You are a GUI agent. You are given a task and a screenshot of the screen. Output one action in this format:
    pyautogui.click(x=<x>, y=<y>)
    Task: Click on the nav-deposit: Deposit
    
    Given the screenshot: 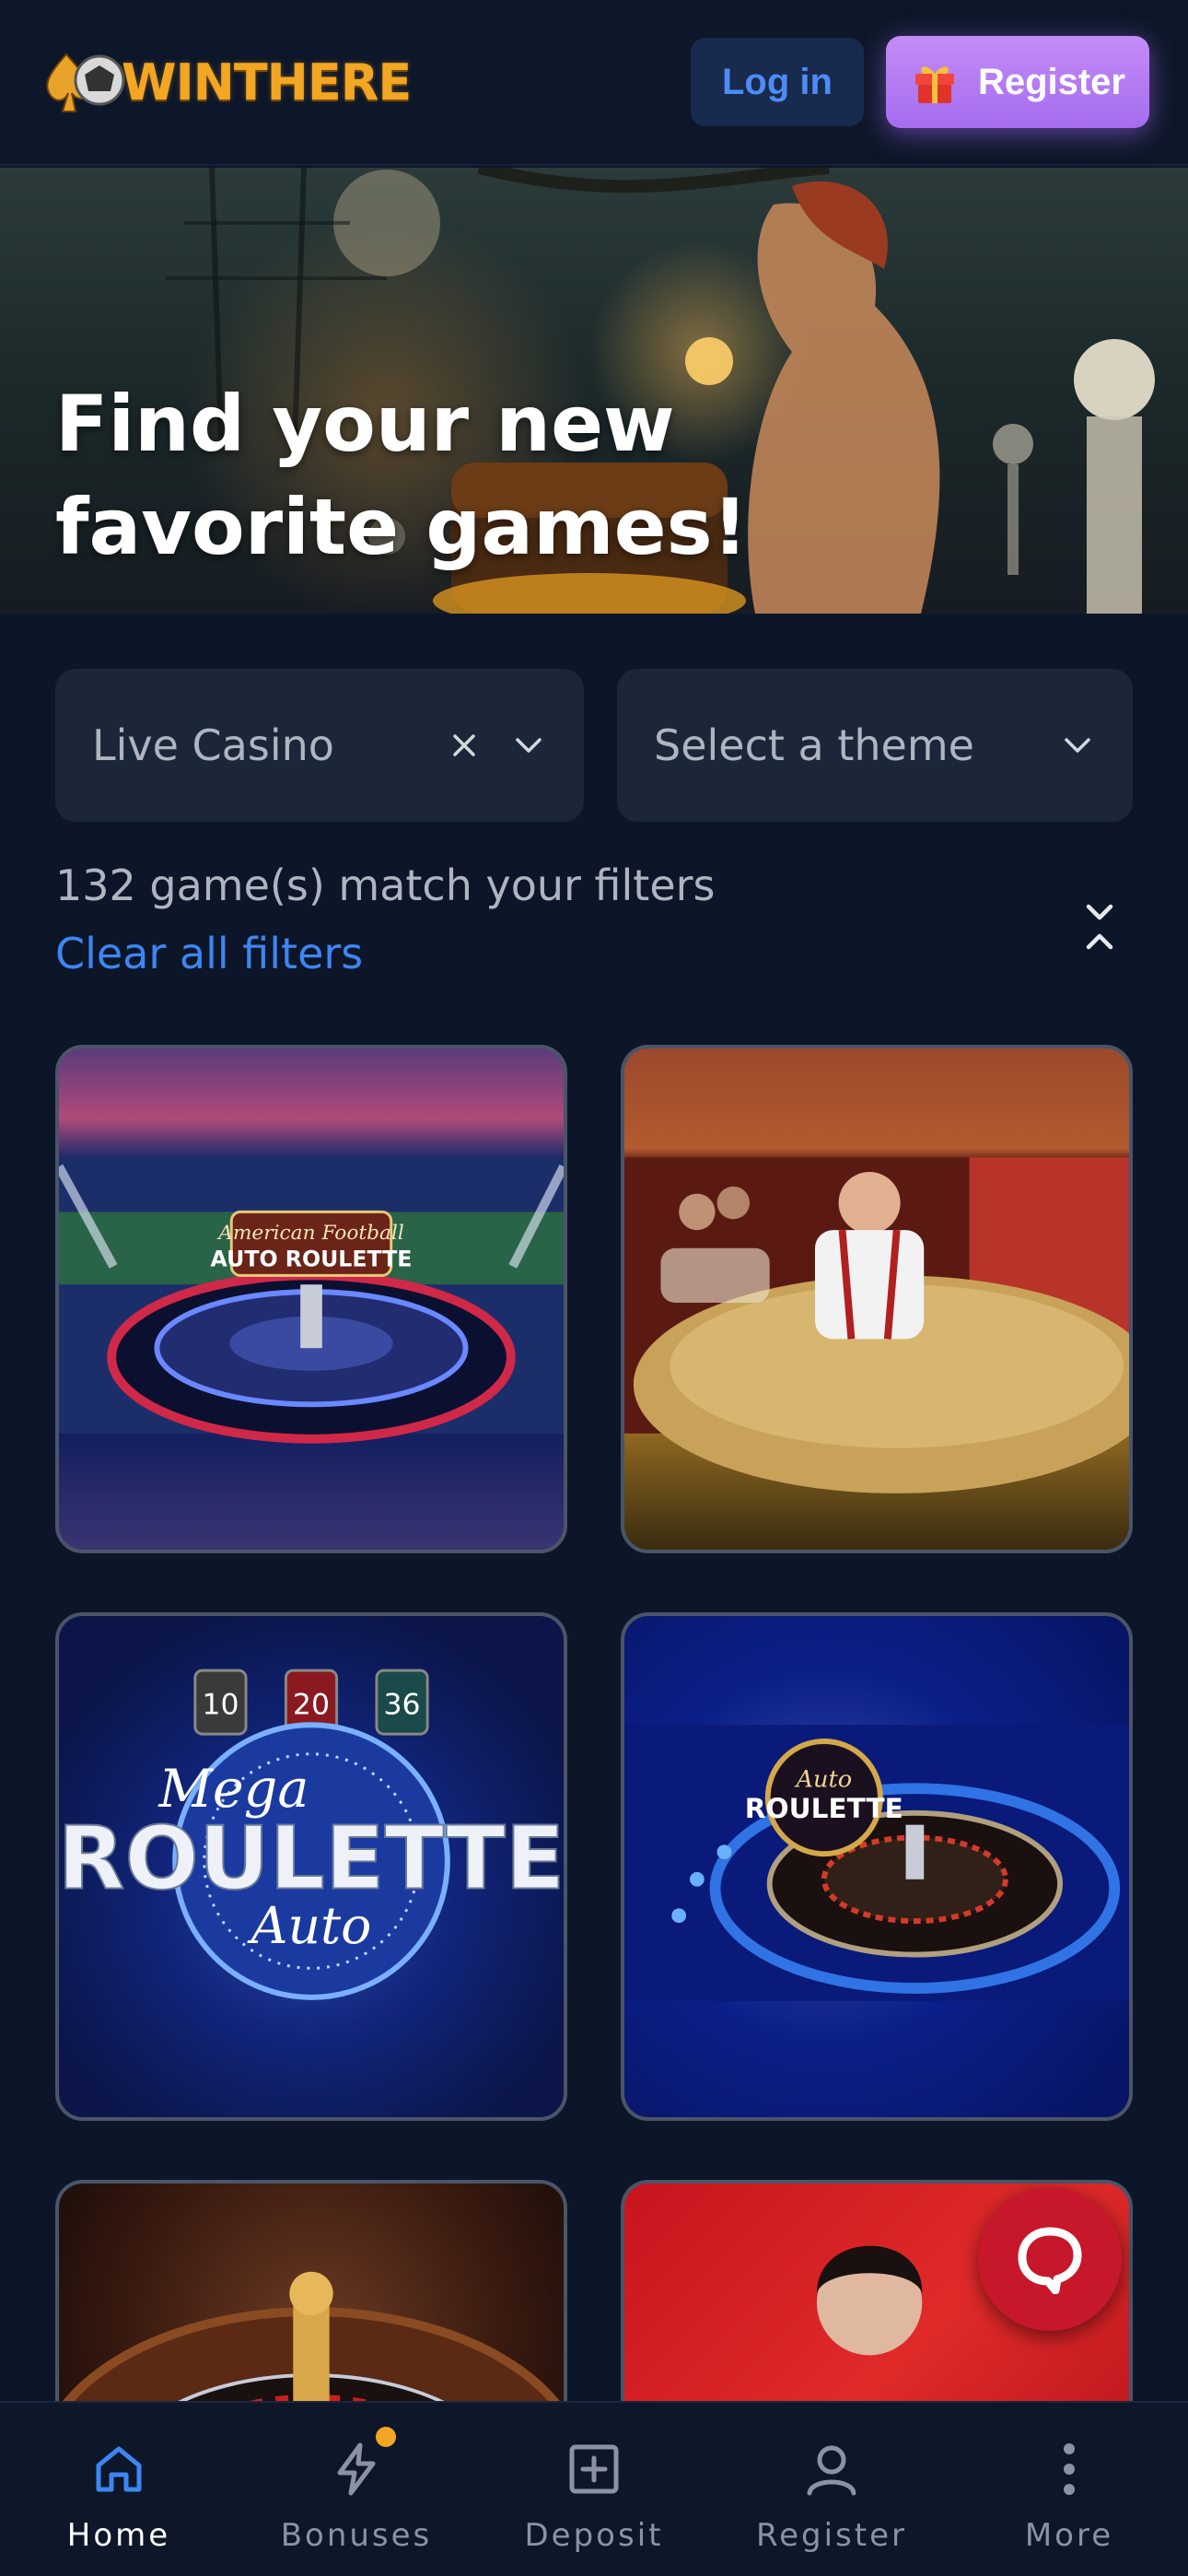 What is the action you would take?
    pyautogui.click(x=594, y=2489)
    